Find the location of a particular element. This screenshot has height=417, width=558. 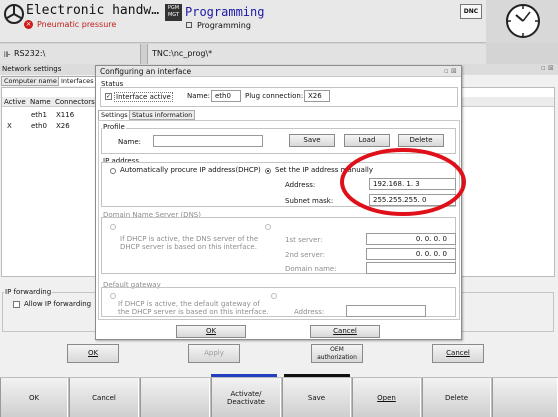

softkey-ok: OK is located at coordinates (34, 397).